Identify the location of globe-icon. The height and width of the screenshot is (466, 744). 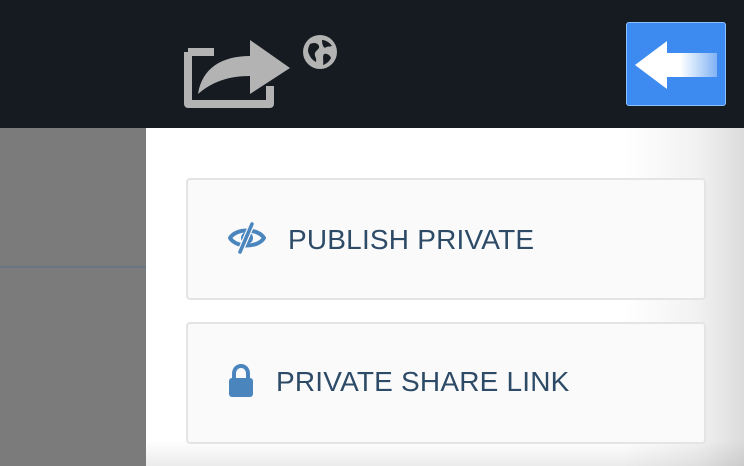
(320, 52).